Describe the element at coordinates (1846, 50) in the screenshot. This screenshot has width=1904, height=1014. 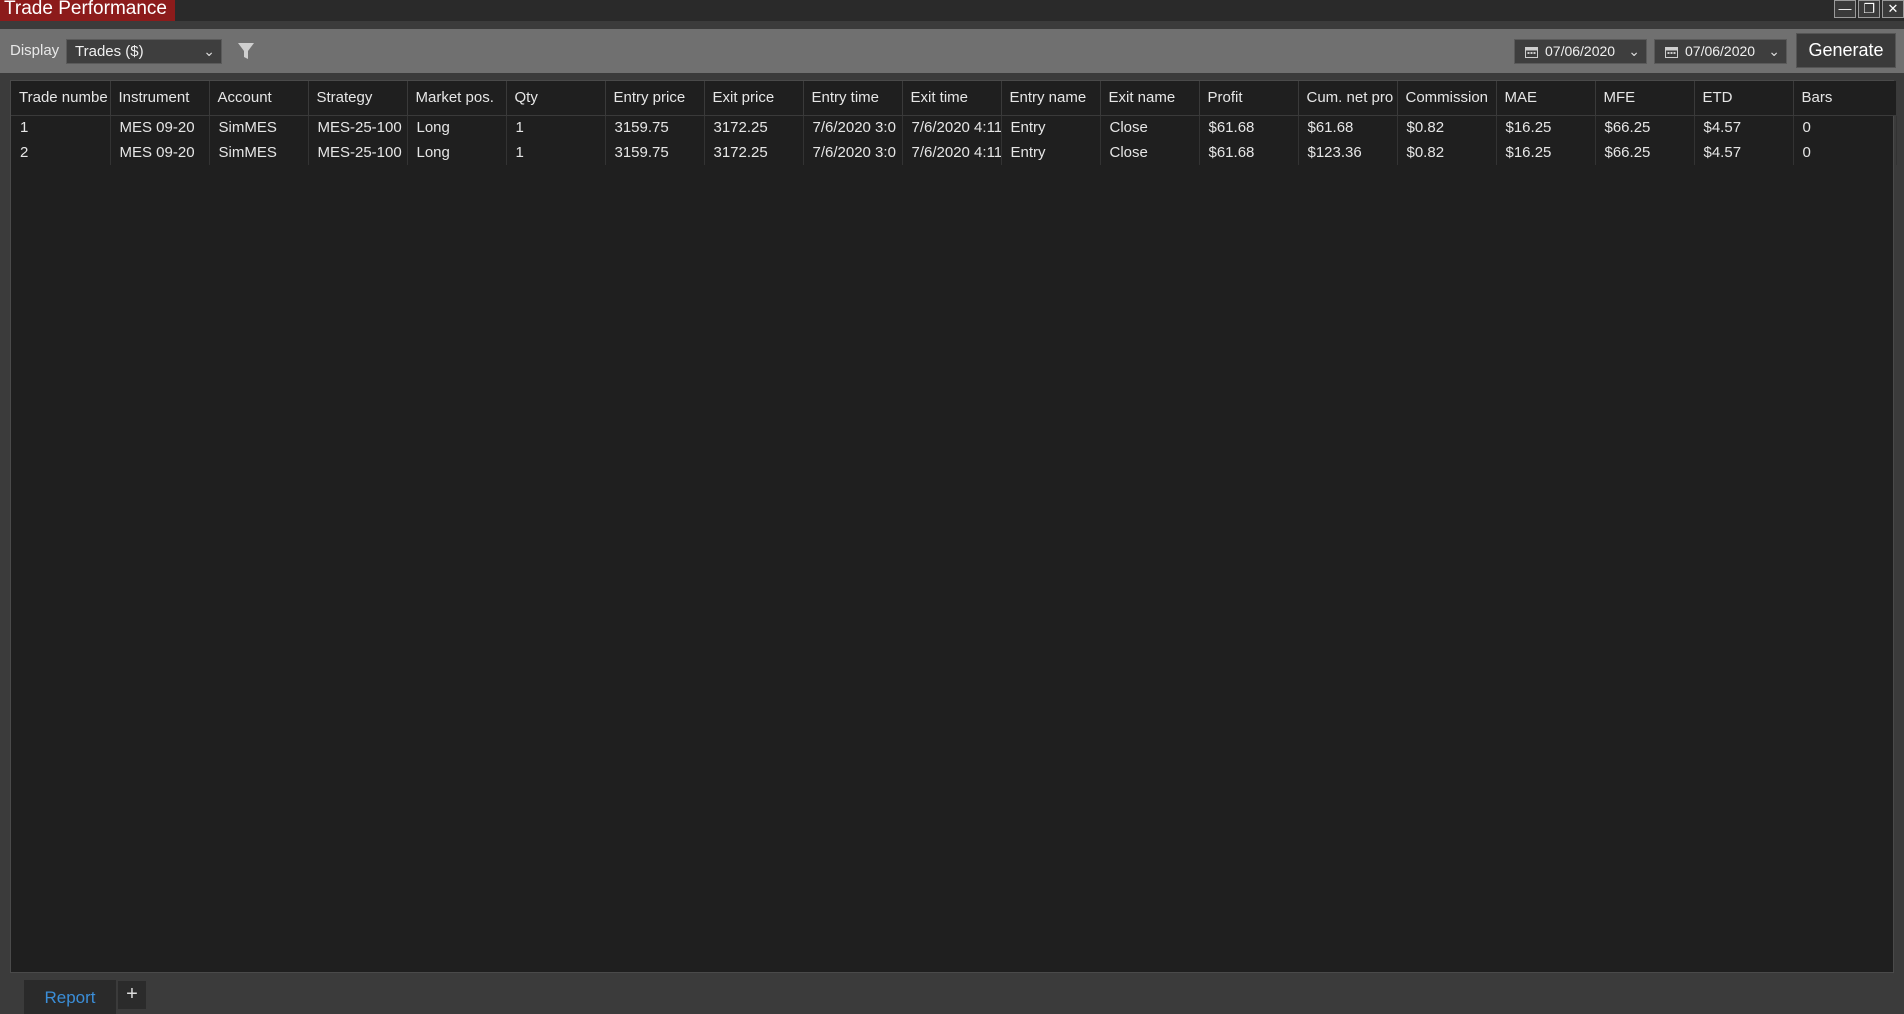
I see `generate-button: Generate` at that location.